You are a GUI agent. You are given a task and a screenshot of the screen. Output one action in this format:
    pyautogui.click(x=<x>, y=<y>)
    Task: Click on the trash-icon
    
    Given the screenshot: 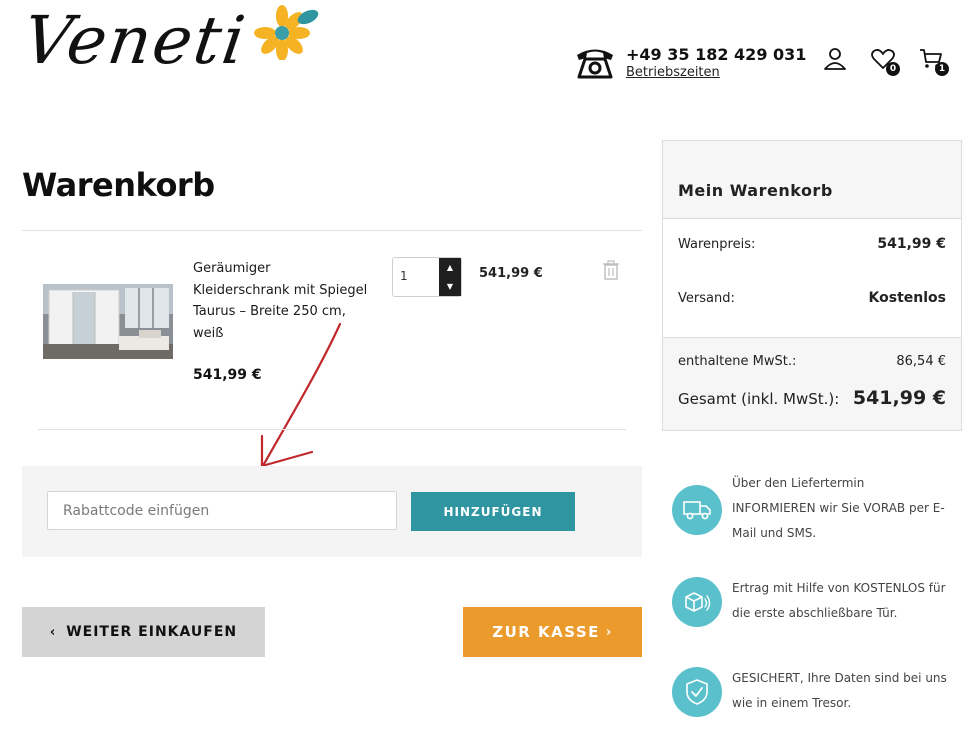 What is the action you would take?
    pyautogui.click(x=611, y=270)
    